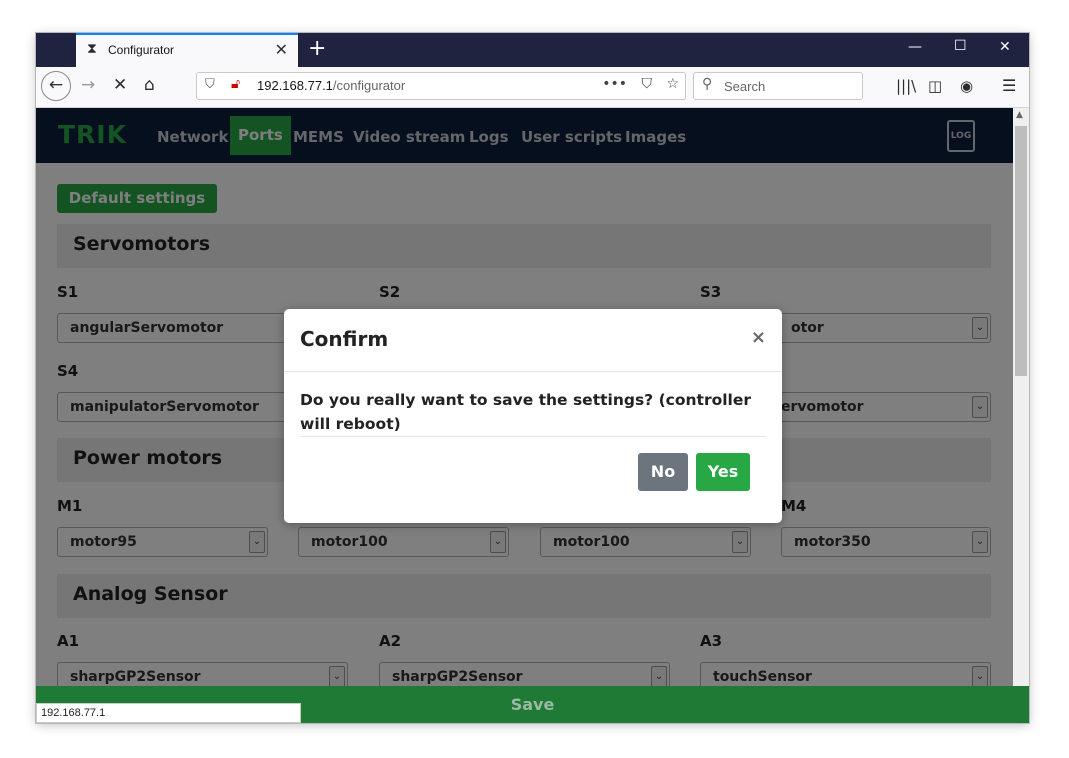 The height and width of the screenshot is (758, 1069). Describe the element at coordinates (187, 50) in the screenshot. I see `browser-tab: ⧗ Configurator ✕` at that location.